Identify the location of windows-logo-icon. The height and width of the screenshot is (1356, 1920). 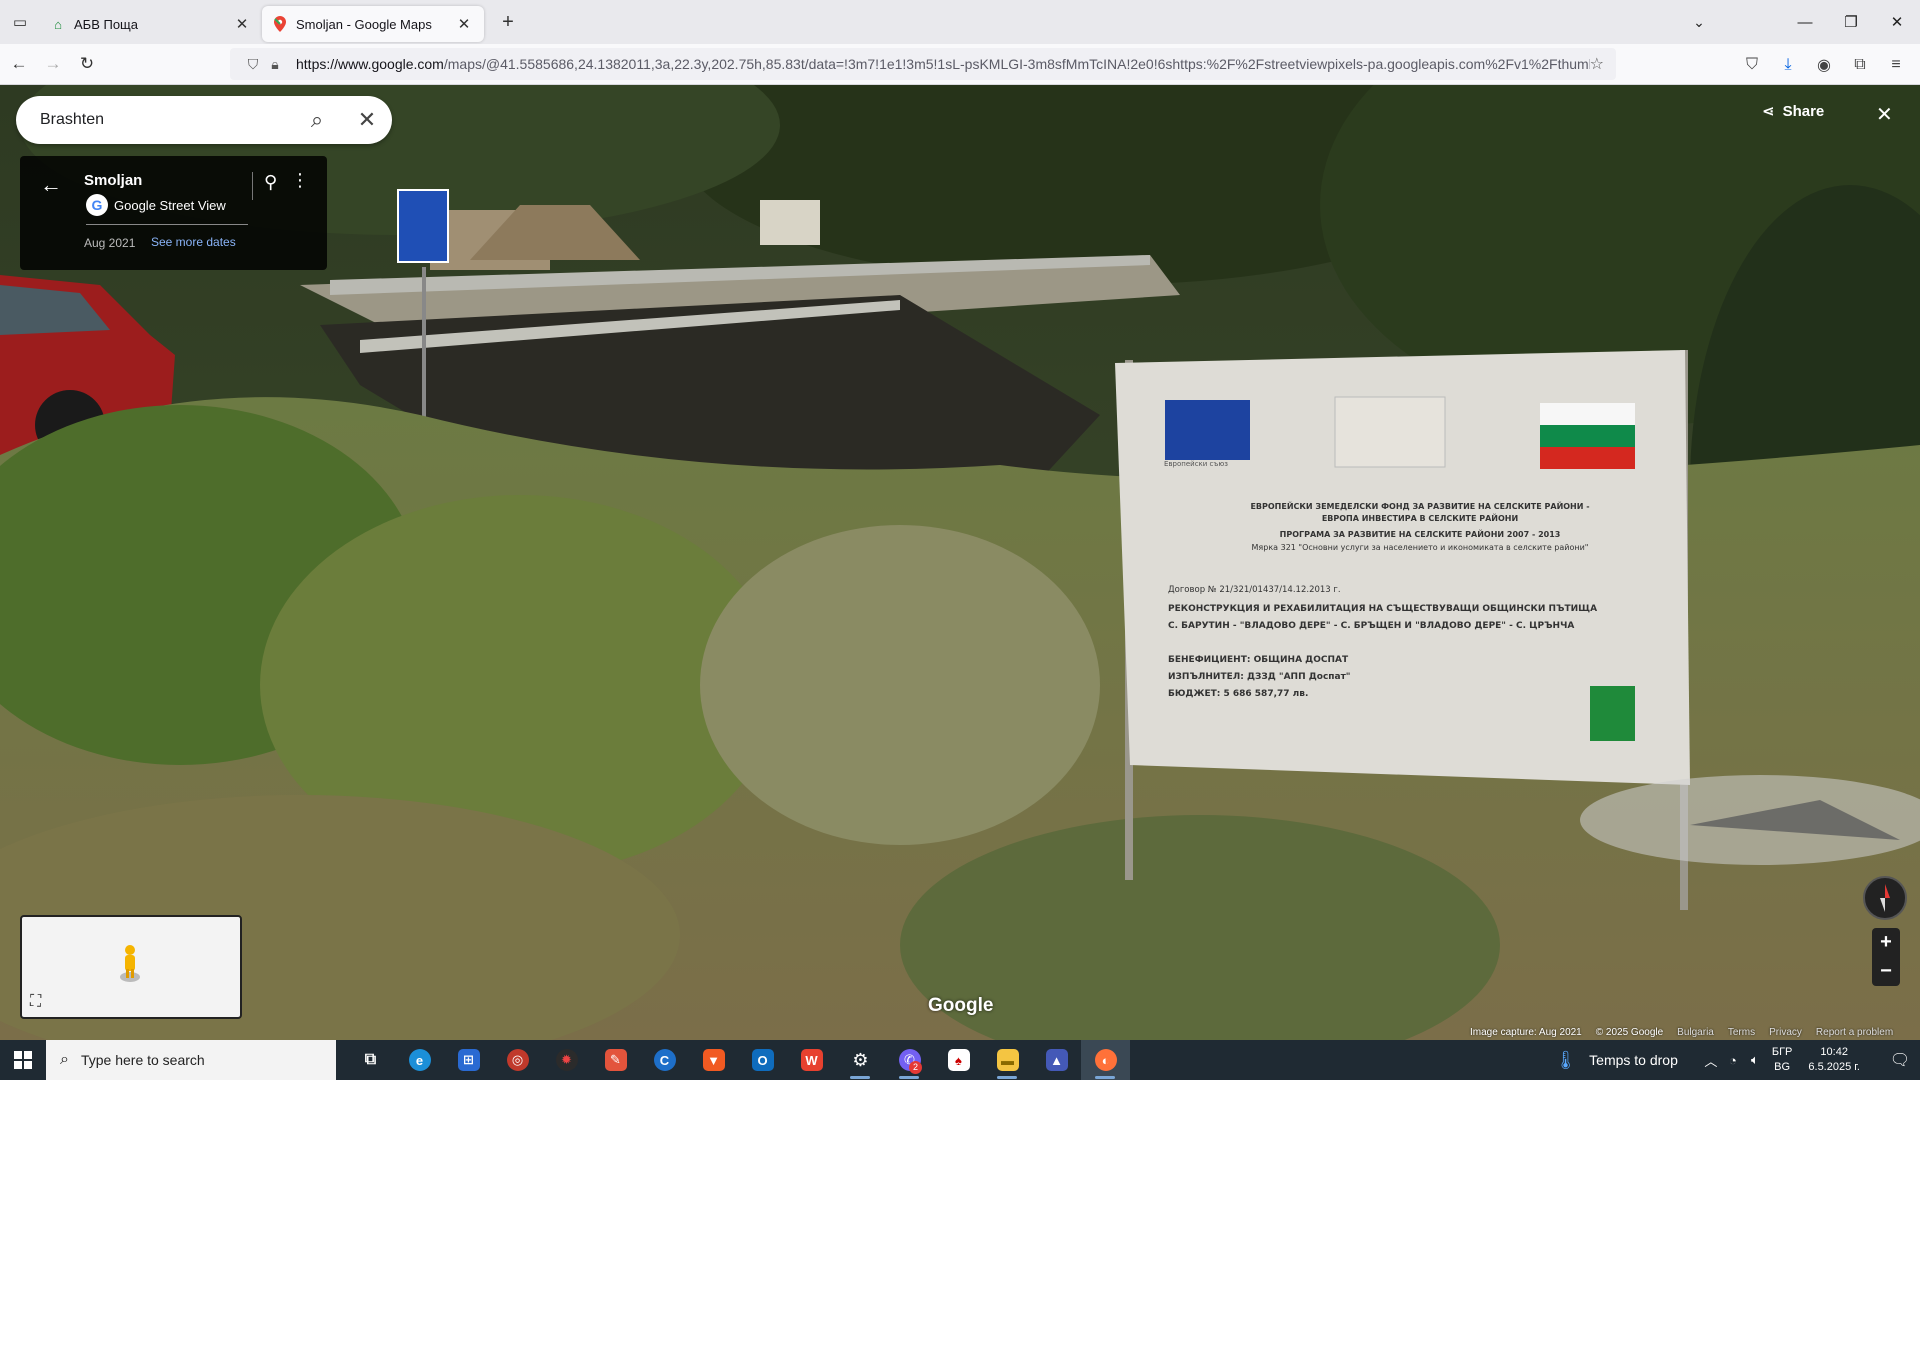
(23, 1060).